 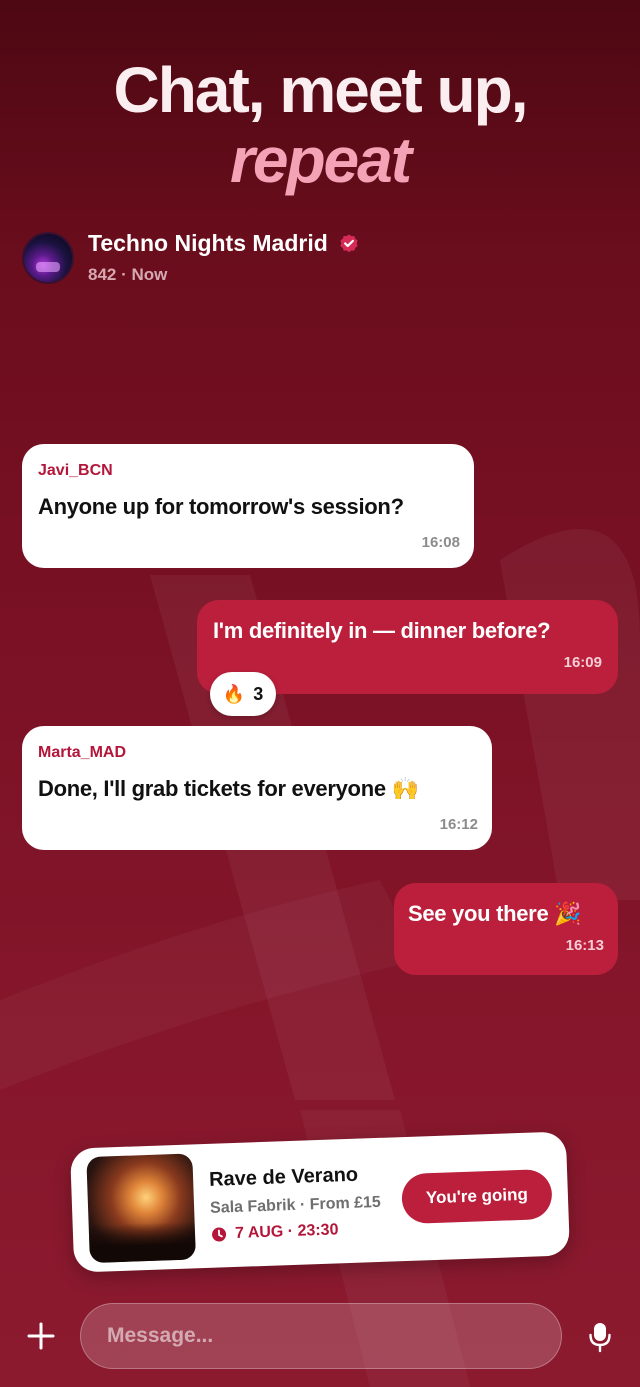 I want to click on reaction-count: 3, so click(x=258, y=693).